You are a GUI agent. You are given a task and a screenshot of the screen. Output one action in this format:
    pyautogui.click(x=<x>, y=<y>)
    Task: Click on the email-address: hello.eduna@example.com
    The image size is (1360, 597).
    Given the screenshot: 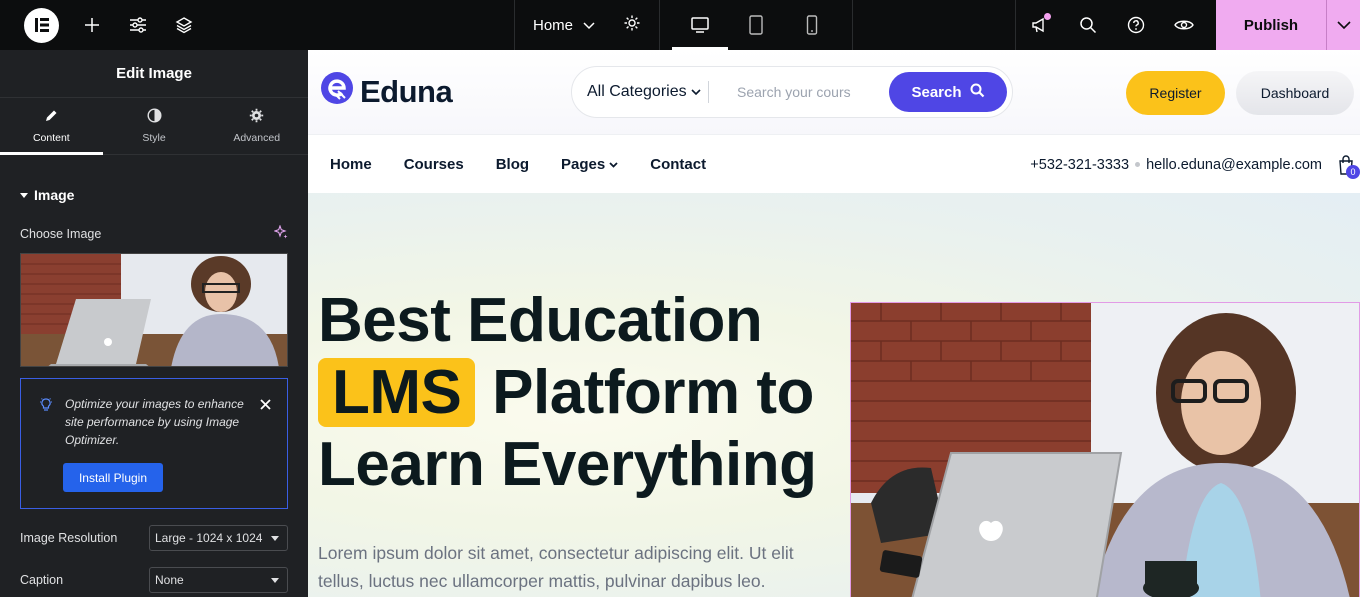 What is the action you would take?
    pyautogui.click(x=1234, y=165)
    